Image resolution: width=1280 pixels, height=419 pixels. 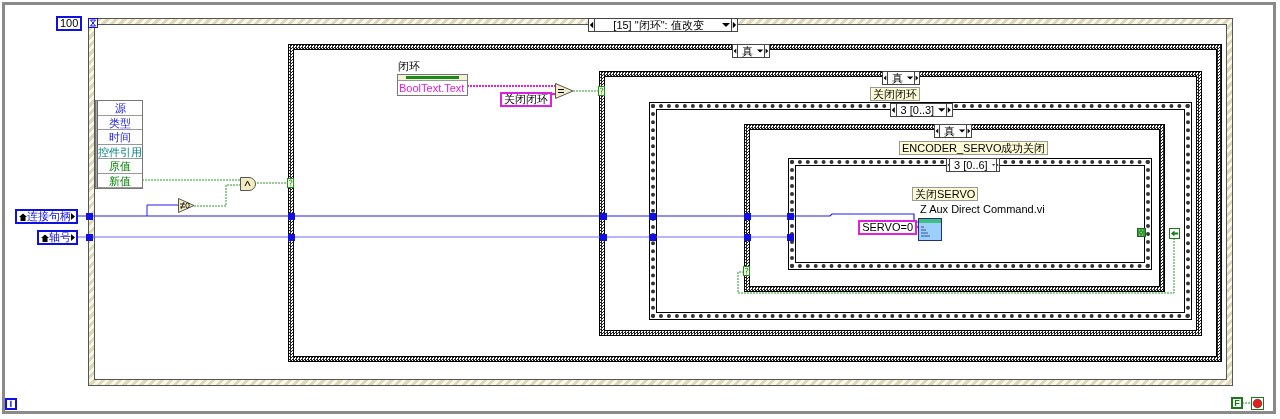 I want to click on control-label: 连接句柄, so click(x=49, y=216).